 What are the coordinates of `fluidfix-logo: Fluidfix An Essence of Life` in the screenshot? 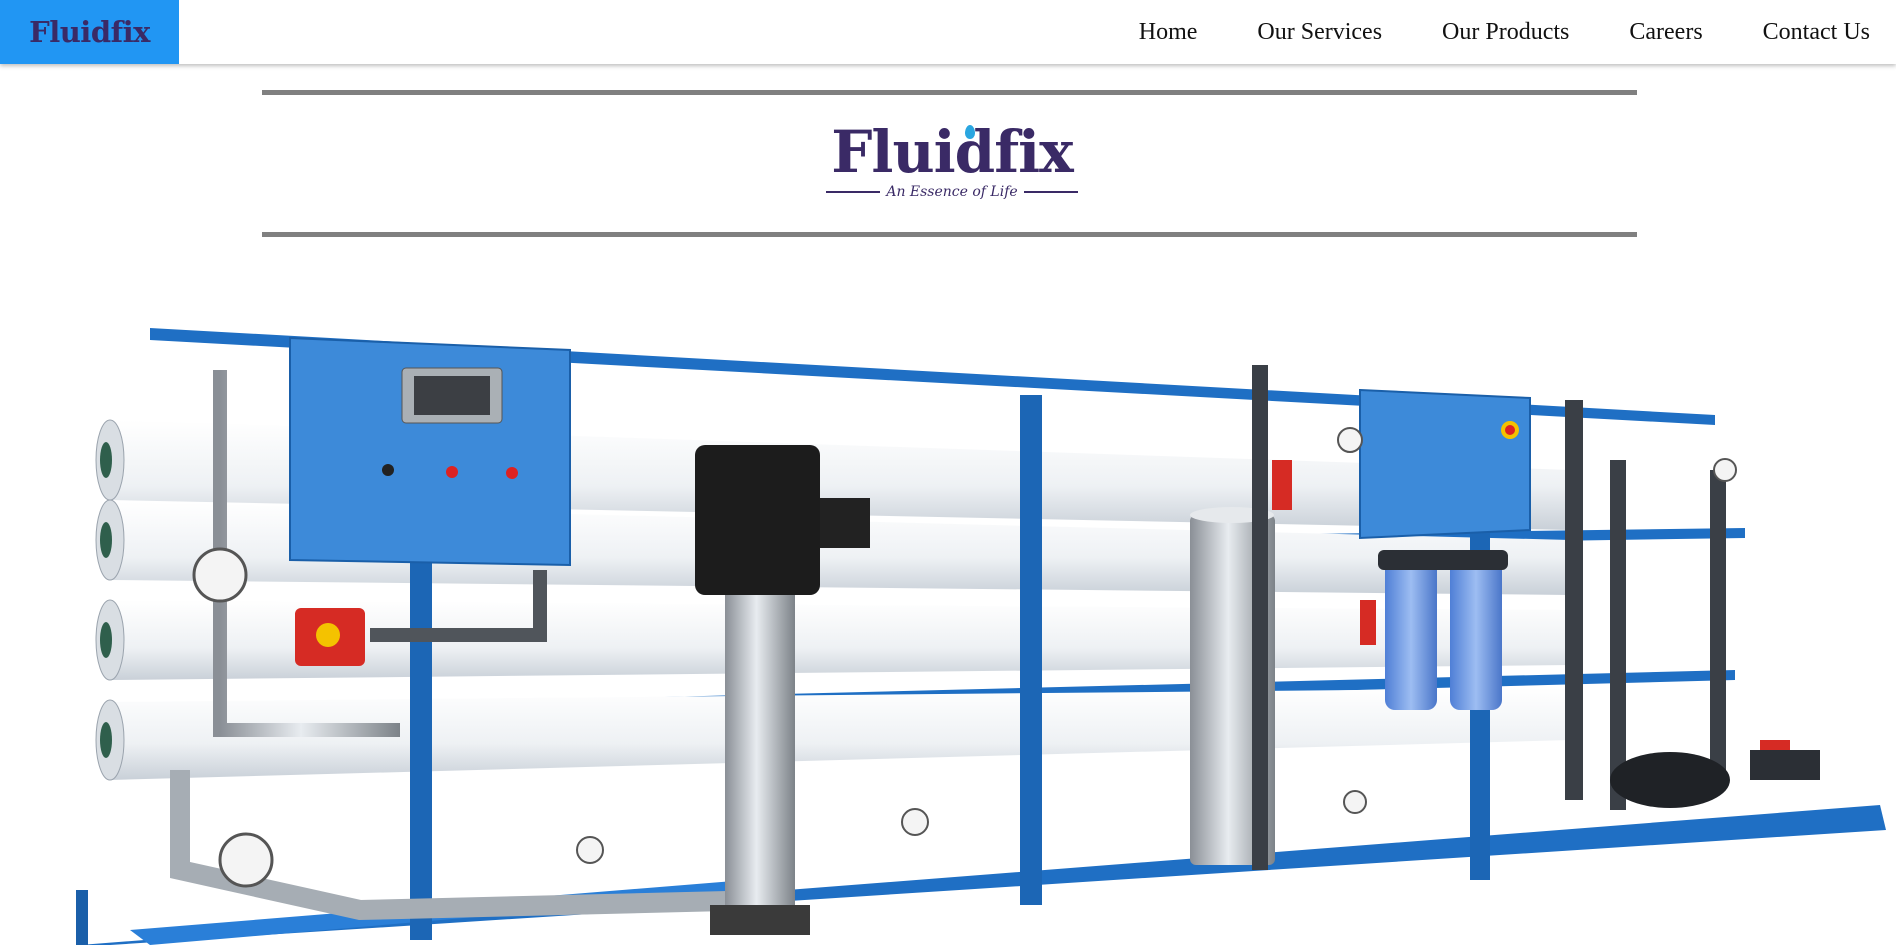 It's located at (952, 166).